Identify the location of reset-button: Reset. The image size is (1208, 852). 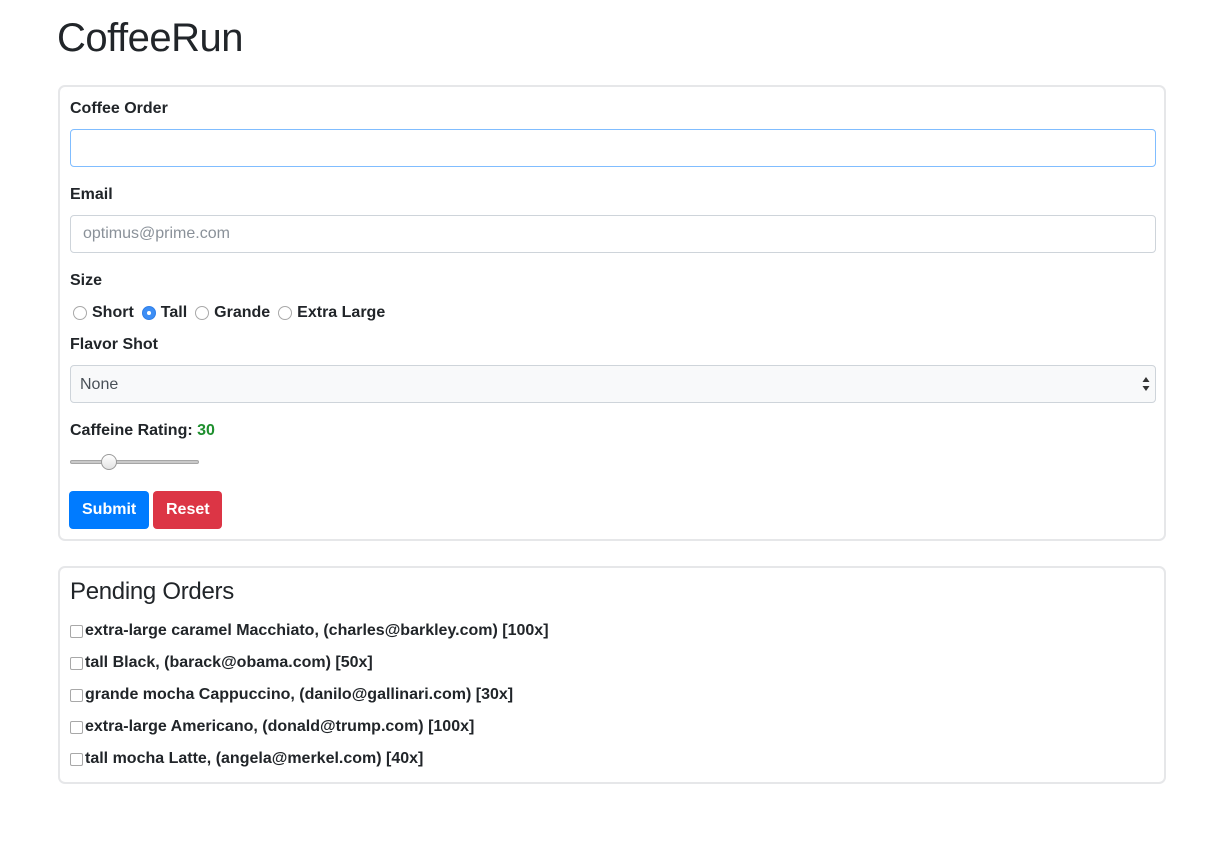
(187, 510).